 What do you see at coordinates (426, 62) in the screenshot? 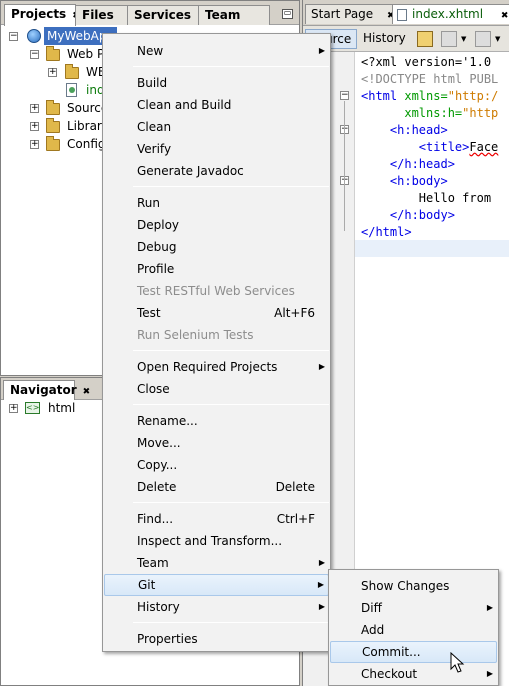
I see `code-text: <?xml version='1.0` at bounding box center [426, 62].